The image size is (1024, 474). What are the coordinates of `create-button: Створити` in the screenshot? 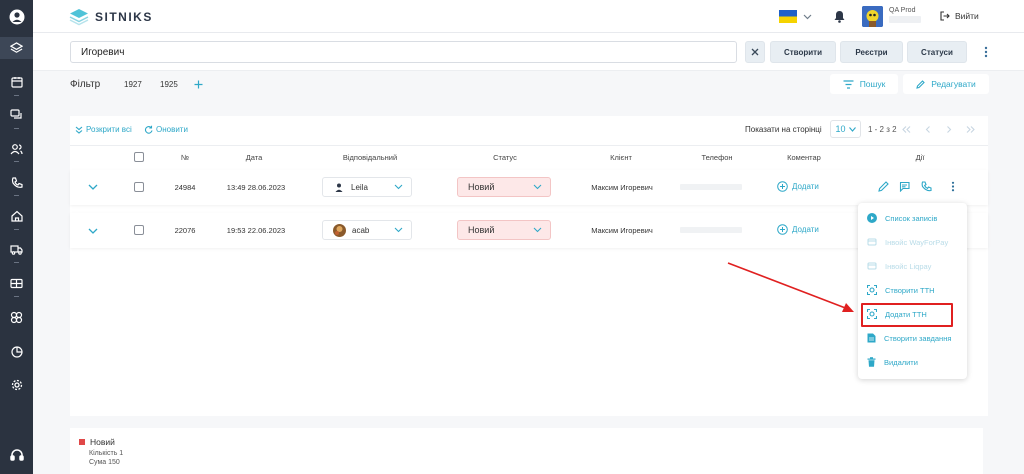 It's located at (803, 52).